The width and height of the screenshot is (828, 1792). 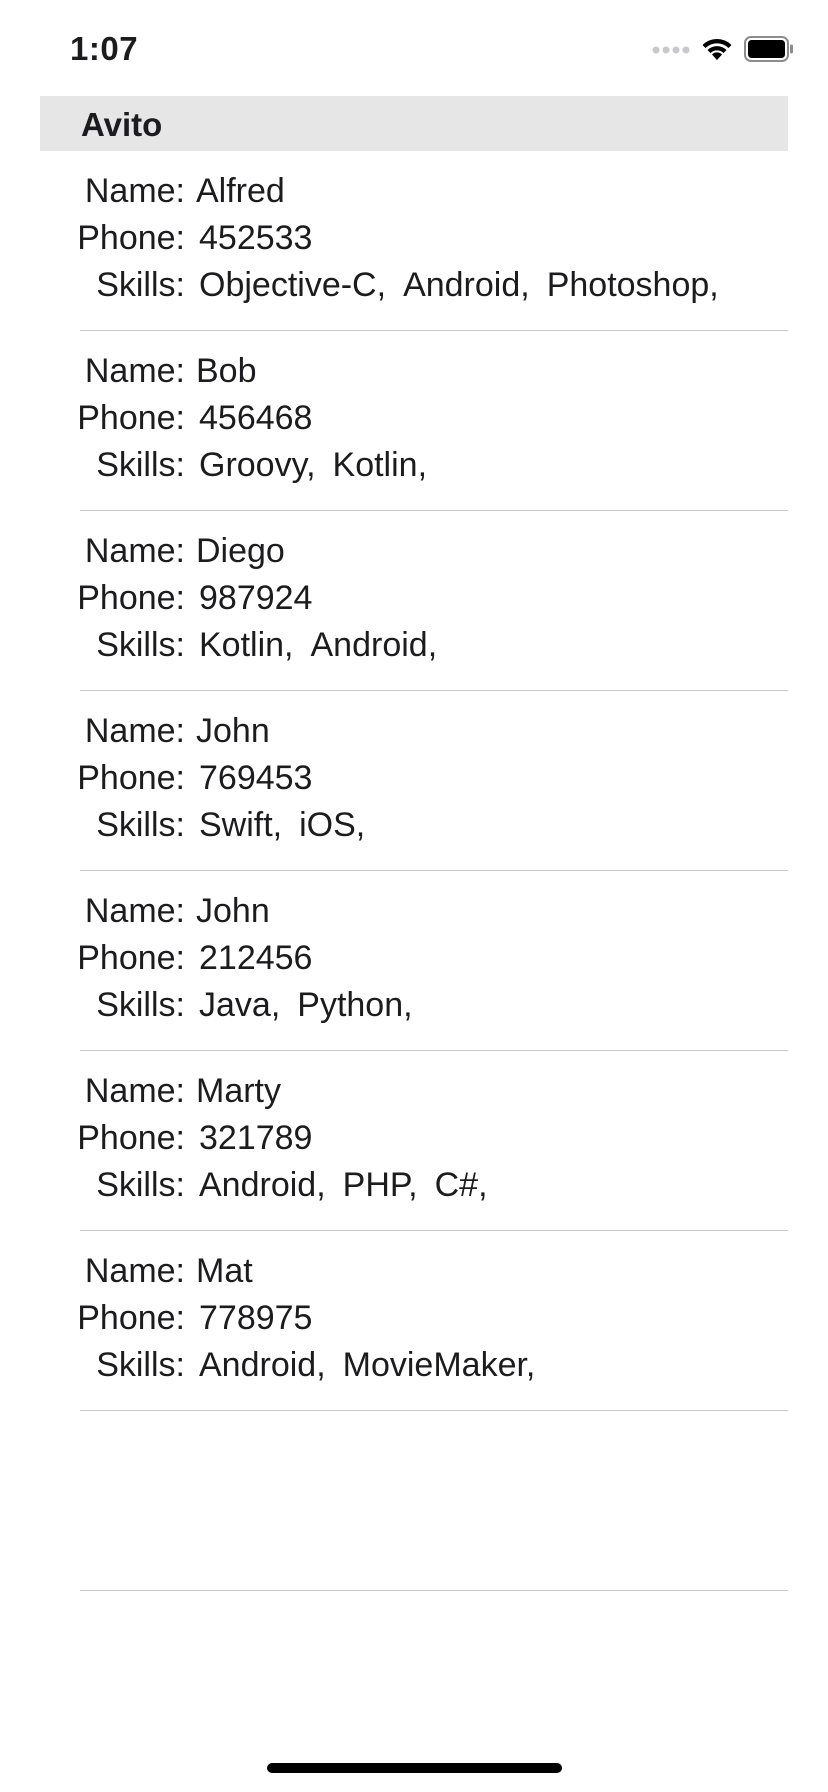 I want to click on name-line: Name: Alfred, so click(x=414, y=191).